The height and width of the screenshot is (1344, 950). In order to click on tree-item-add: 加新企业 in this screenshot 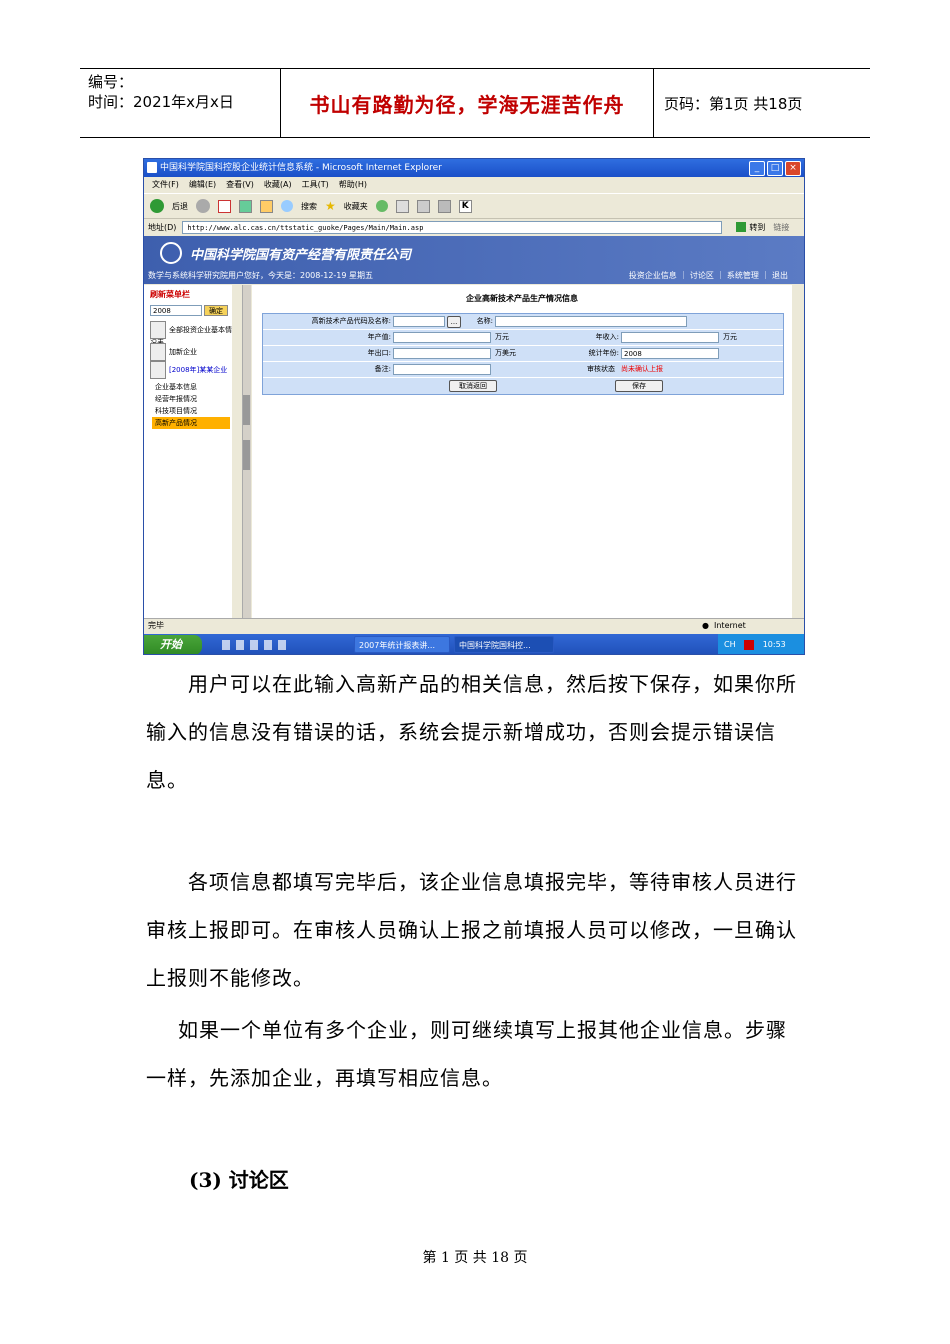, I will do `click(173, 352)`.